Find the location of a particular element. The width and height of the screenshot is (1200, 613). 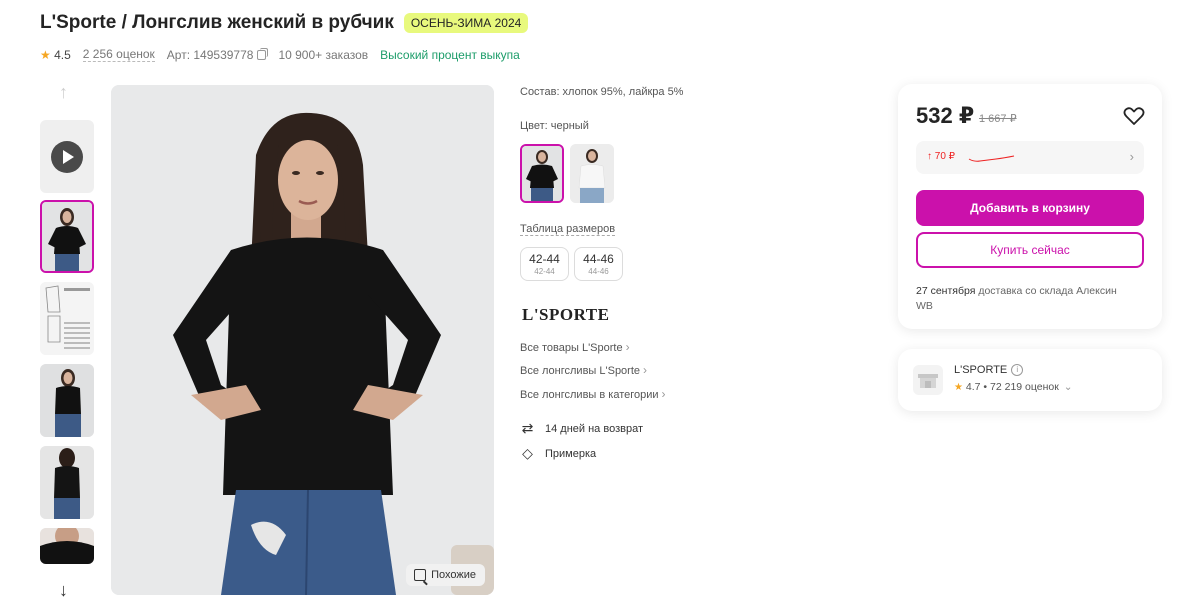

return-icon: ⇄ is located at coordinates (527, 428).